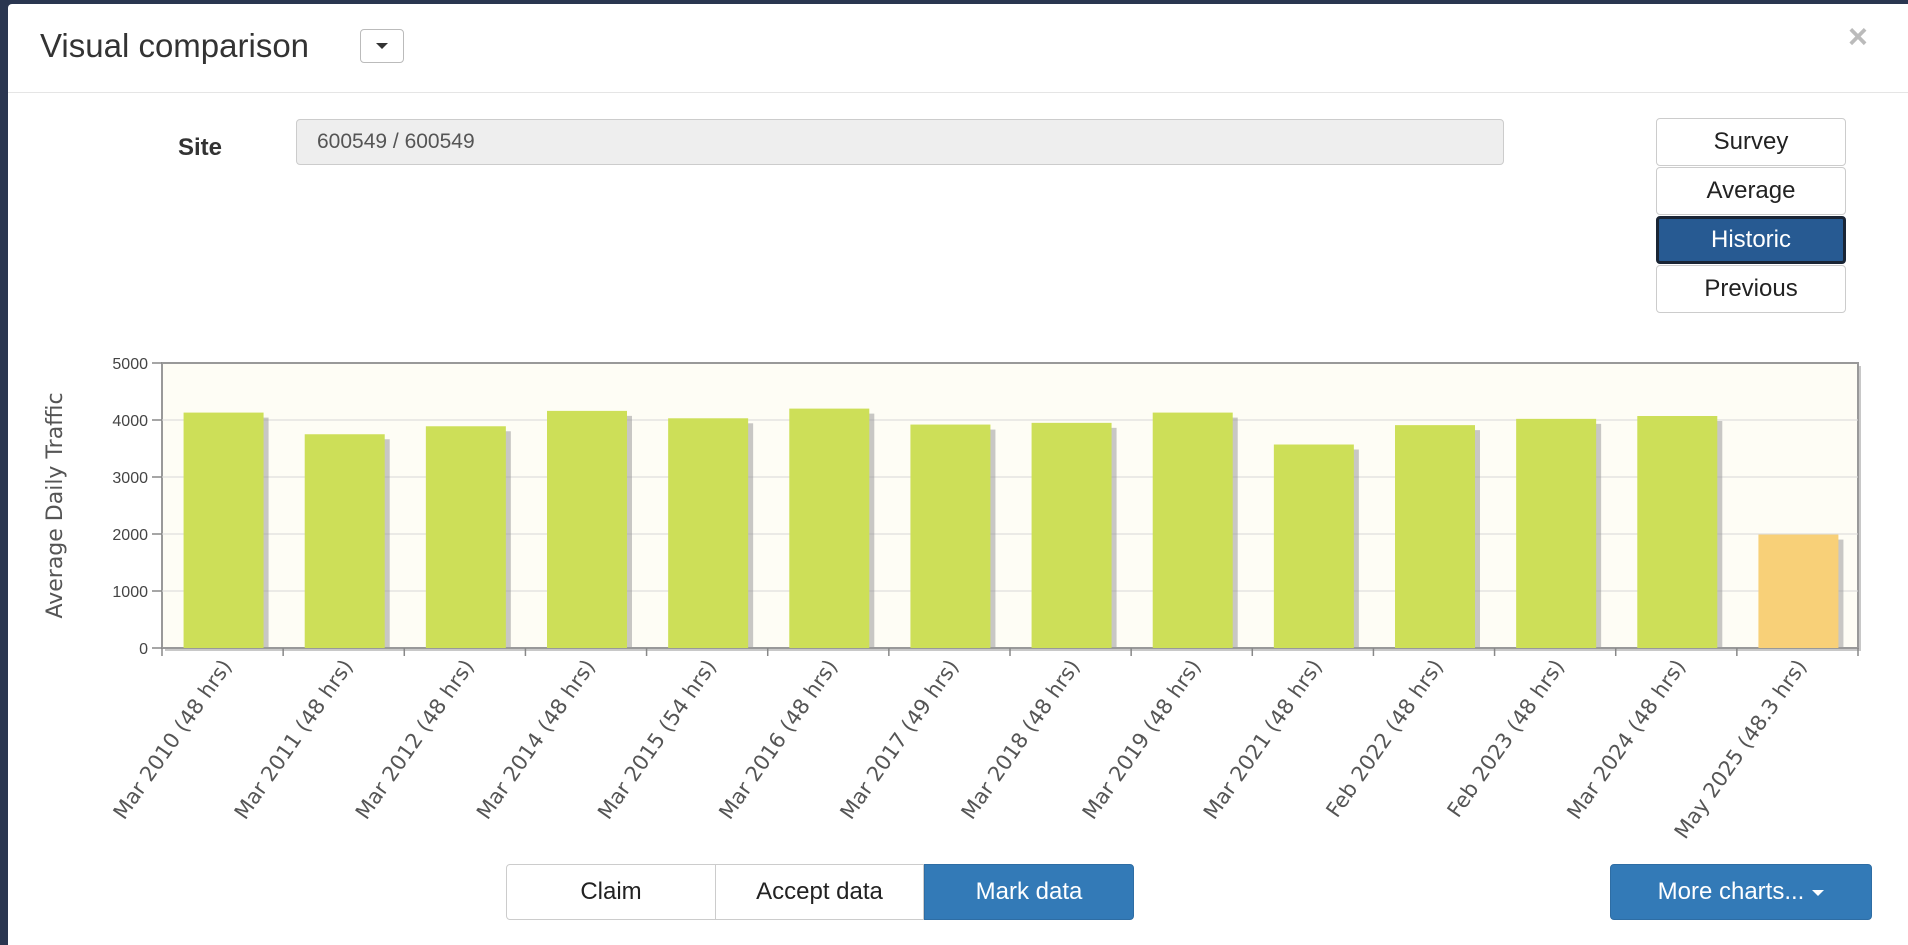 The width and height of the screenshot is (1908, 945). What do you see at coordinates (1626, 739) in the screenshot?
I see `x-tick-label: Mar 2024 (48 hrs)` at bounding box center [1626, 739].